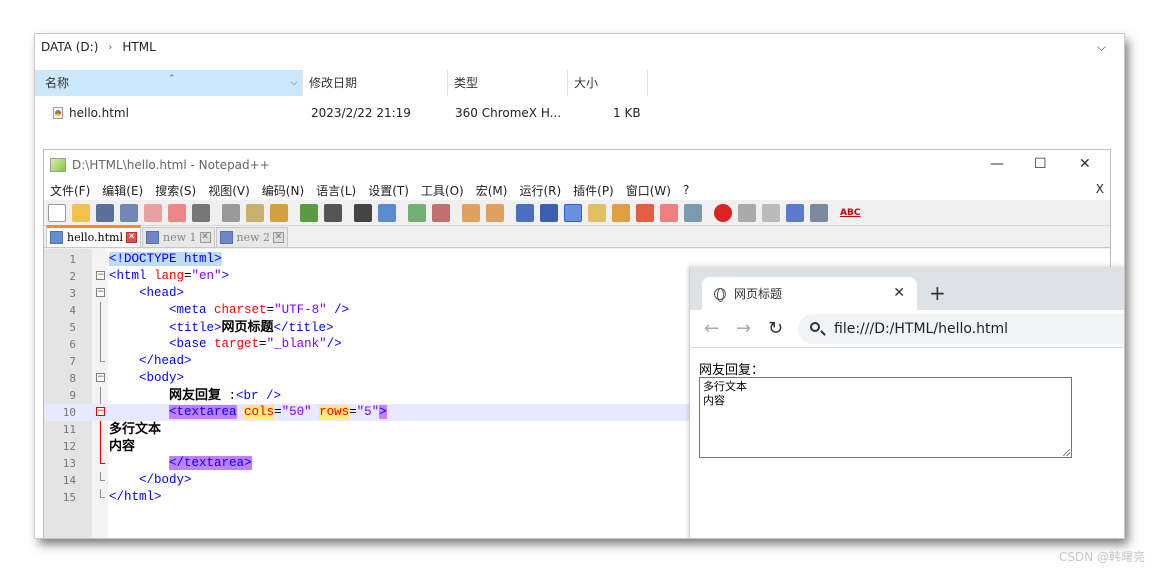 Image resolution: width=1159 pixels, height=573 pixels. What do you see at coordinates (309, 212) in the screenshot?
I see `undo-icon` at bounding box center [309, 212].